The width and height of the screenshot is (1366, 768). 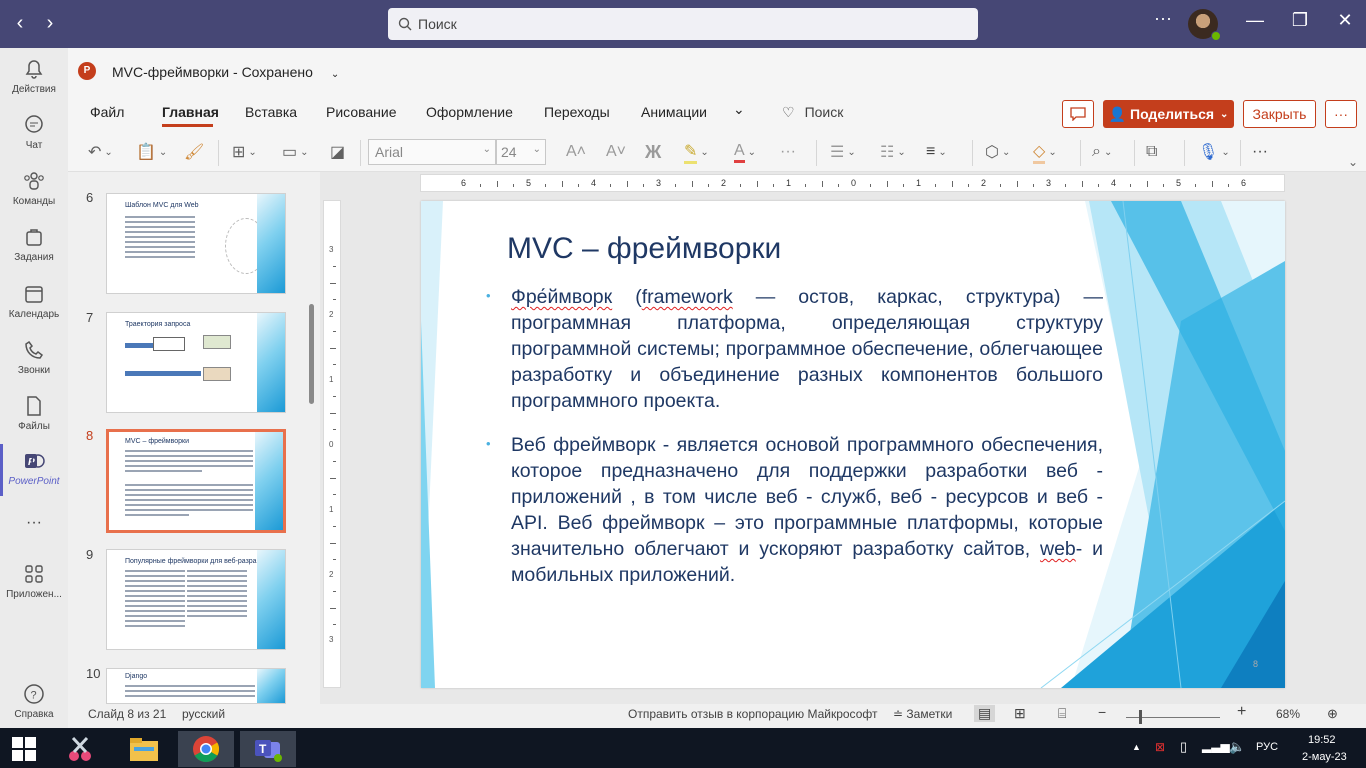 What do you see at coordinates (997, 152) in the screenshot?
I see `shapes-button: ⬡ ⌄` at bounding box center [997, 152].